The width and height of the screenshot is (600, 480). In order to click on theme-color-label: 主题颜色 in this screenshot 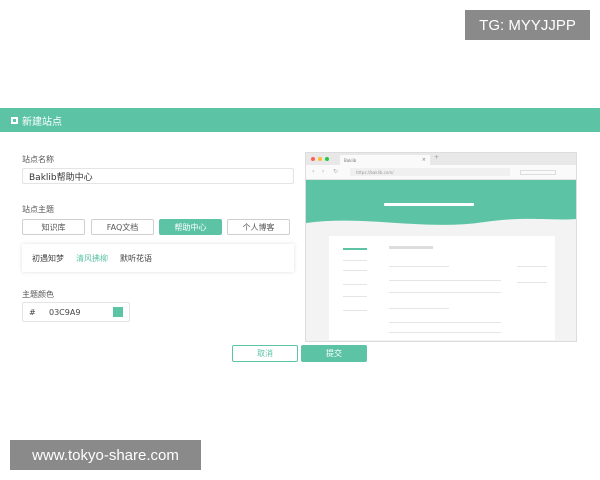, I will do `click(38, 294)`.